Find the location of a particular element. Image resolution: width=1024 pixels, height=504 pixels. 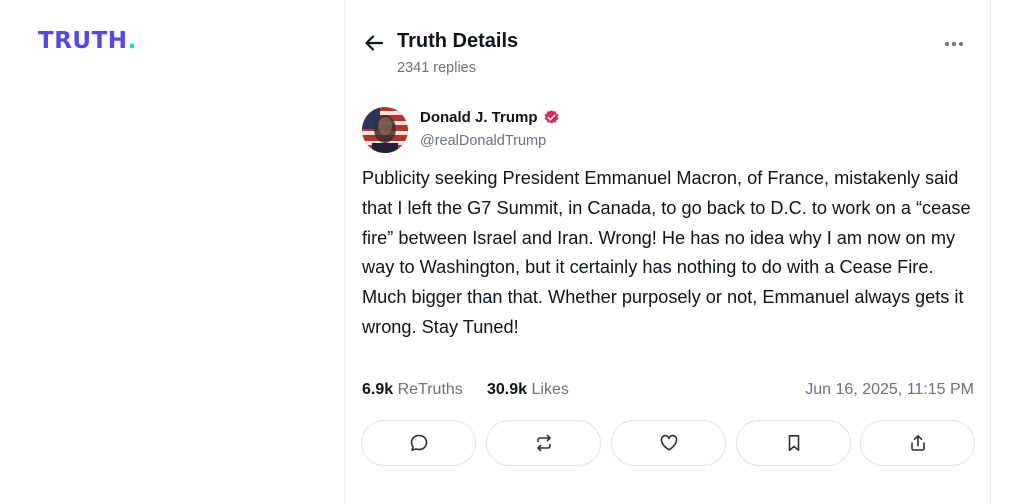

bookmark-icon is located at coordinates (793, 443).